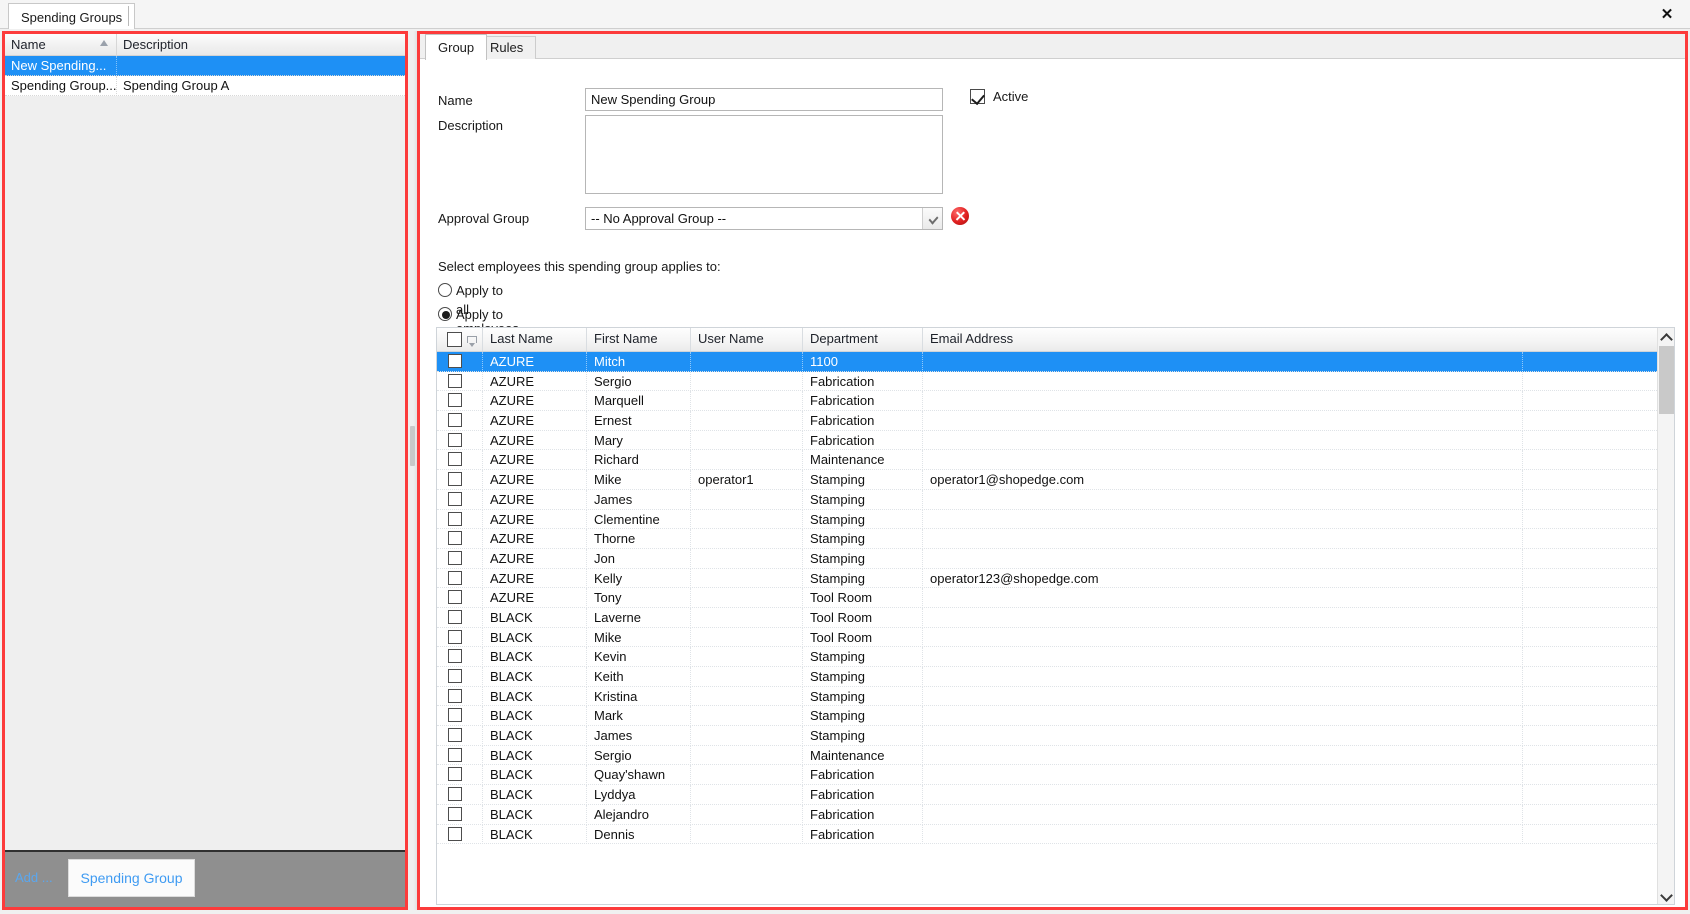 This screenshot has height=914, width=1690. What do you see at coordinates (1047, 440) in the screenshot?
I see `table-row: AZURE Mary Fabrication` at bounding box center [1047, 440].